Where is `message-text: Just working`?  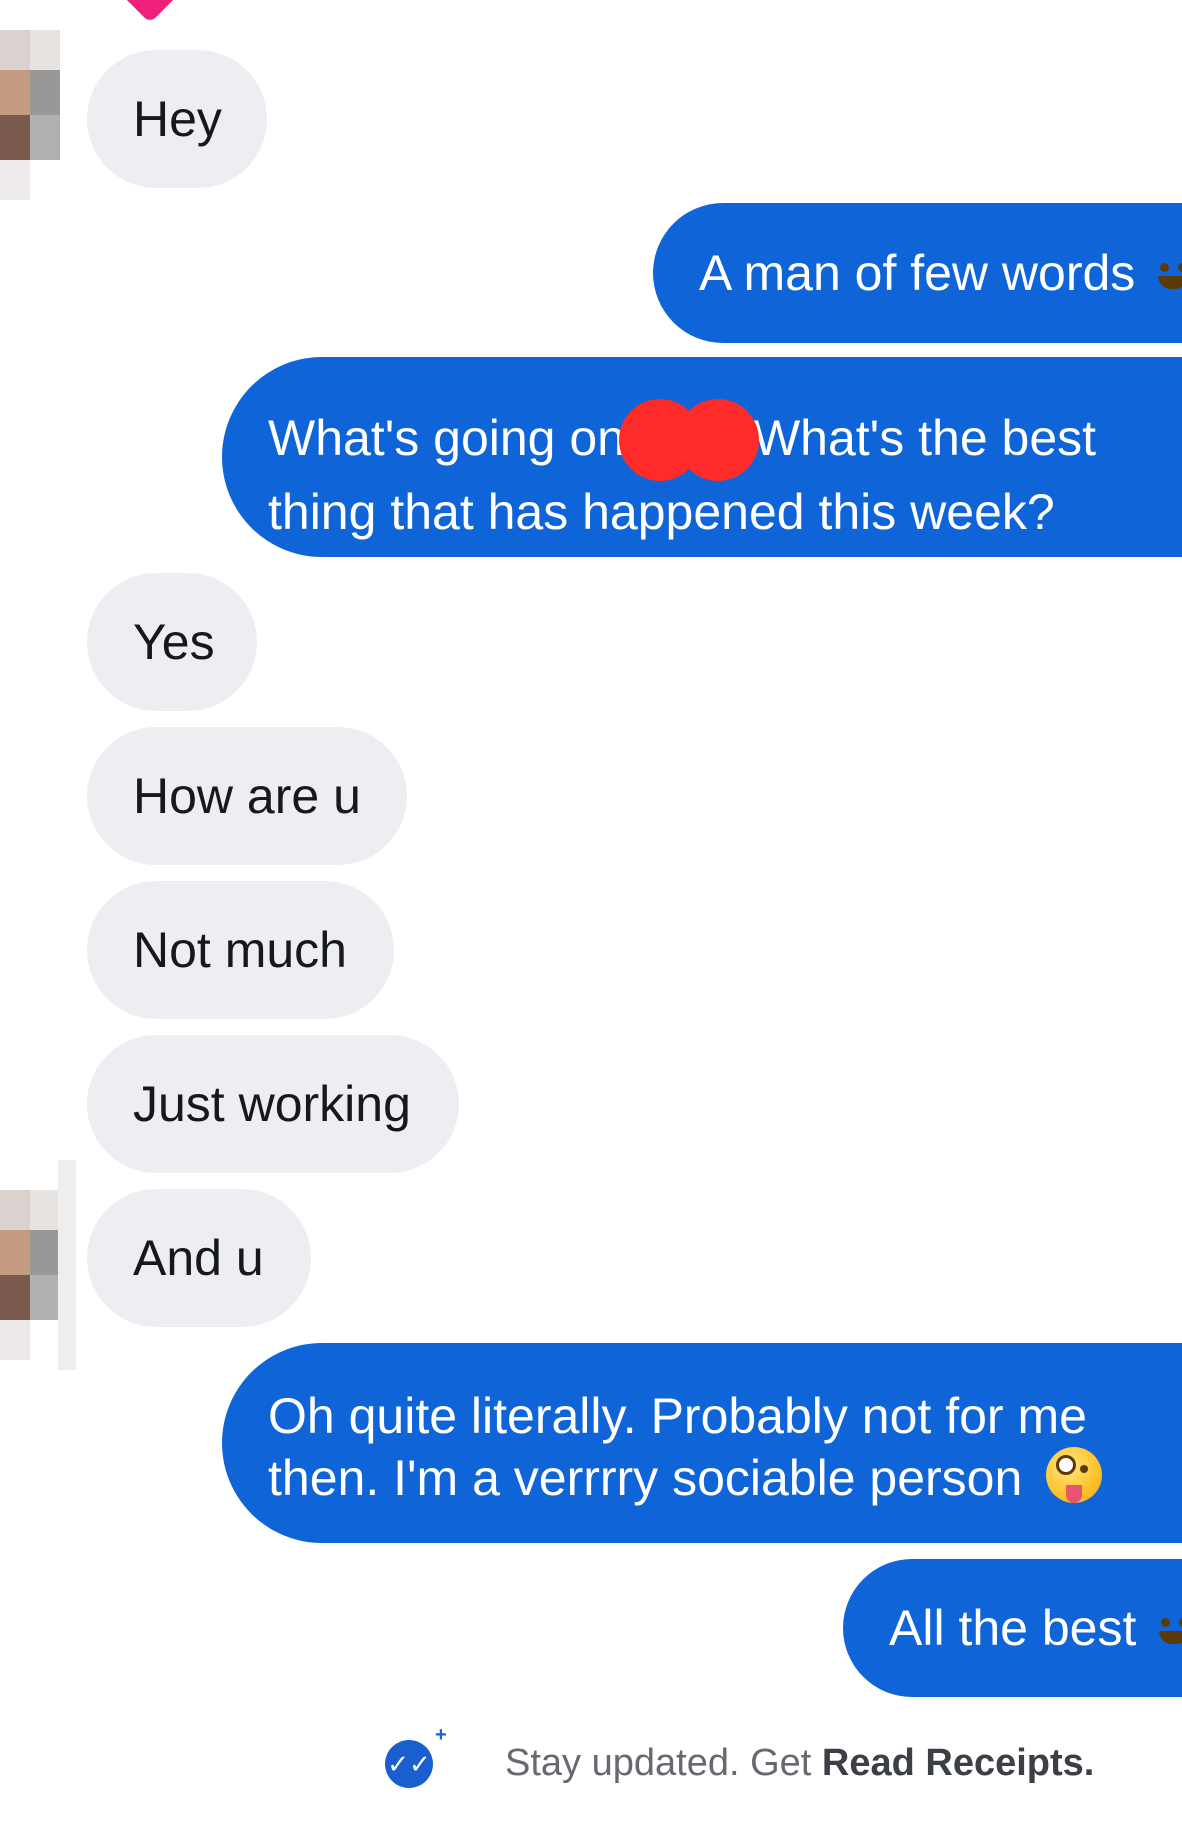
message-text: Just working is located at coordinates (272, 1104).